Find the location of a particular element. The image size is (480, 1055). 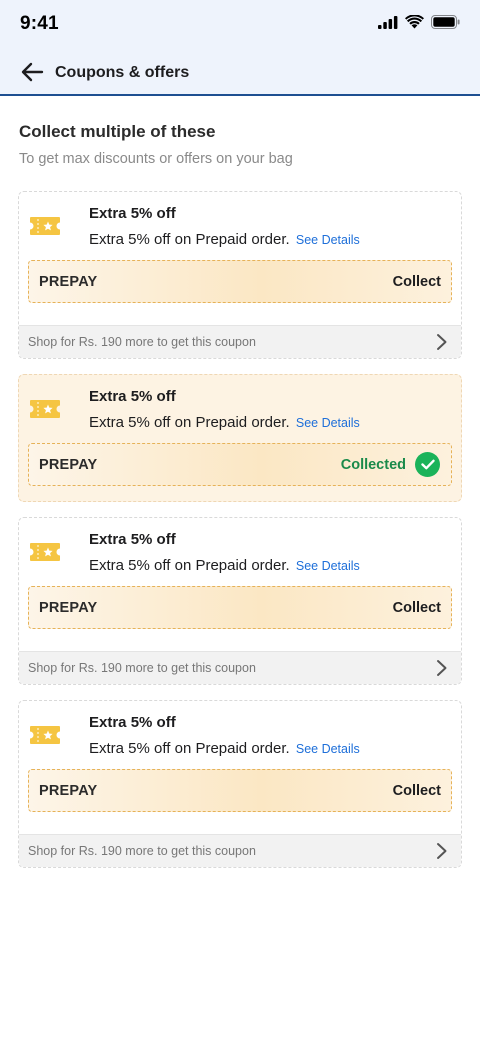

app-header: Coupons & offers is located at coordinates (240, 73).